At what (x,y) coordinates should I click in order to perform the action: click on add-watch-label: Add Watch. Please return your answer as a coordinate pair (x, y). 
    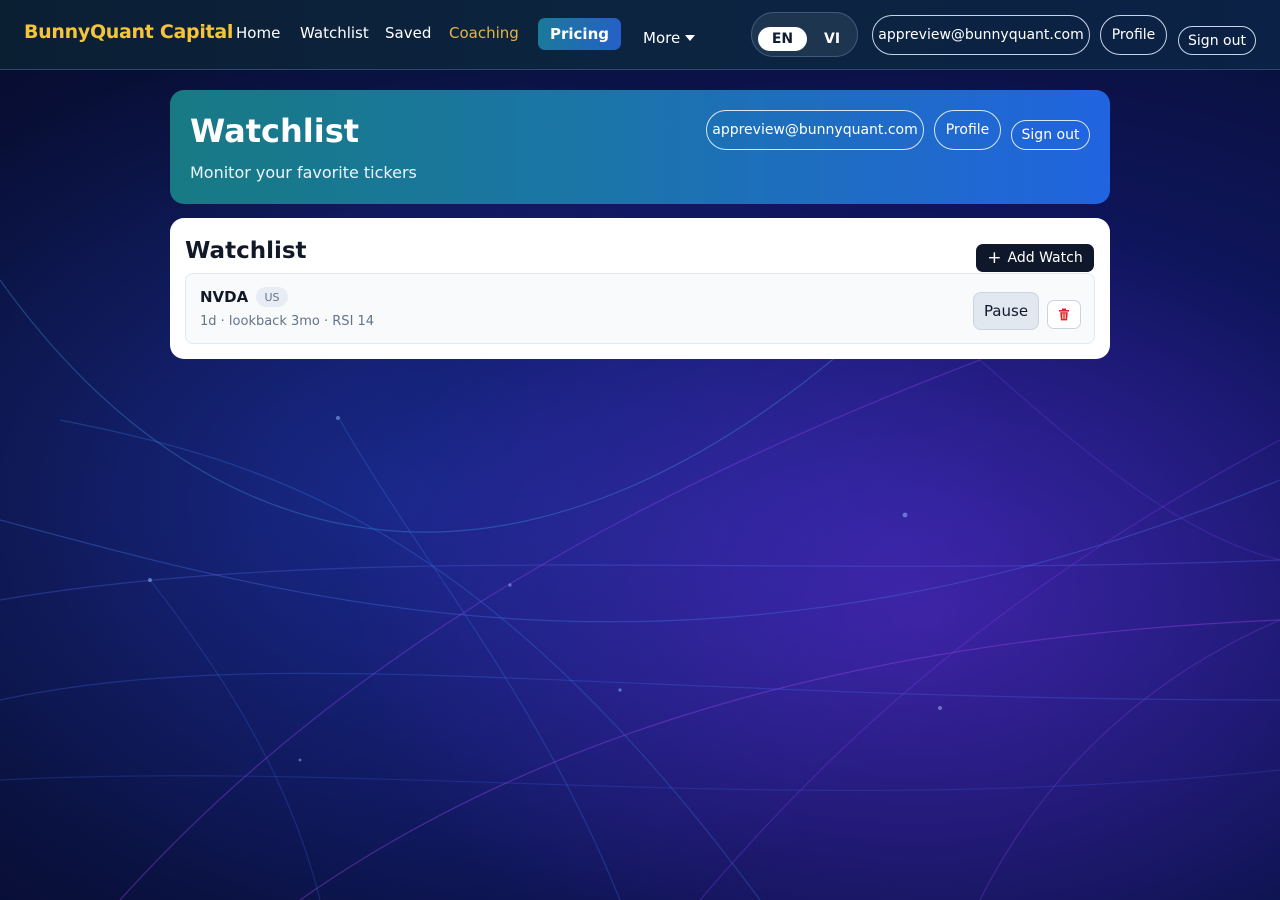
    Looking at the image, I should click on (1045, 258).